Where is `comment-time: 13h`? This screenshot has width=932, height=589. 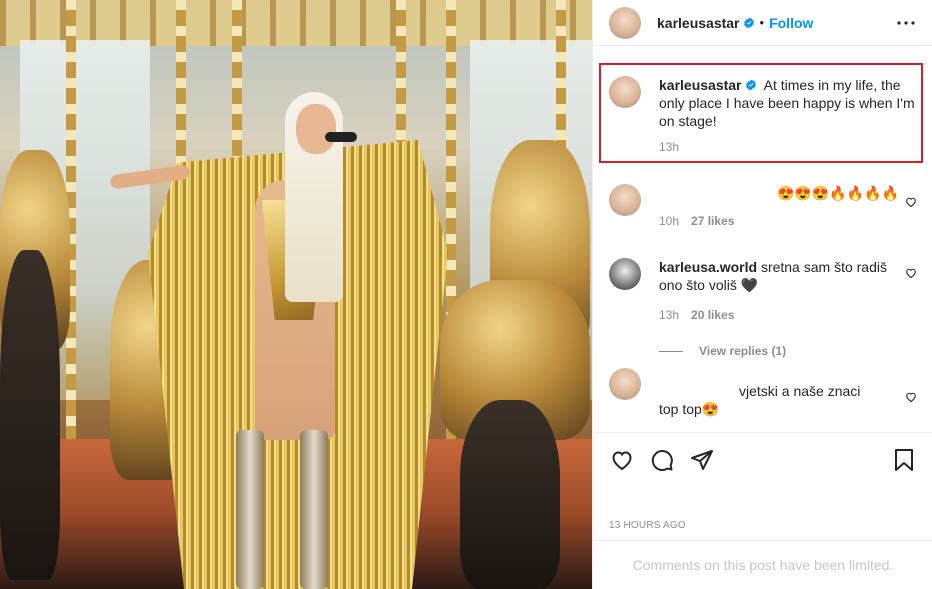 comment-time: 13h is located at coordinates (669, 315).